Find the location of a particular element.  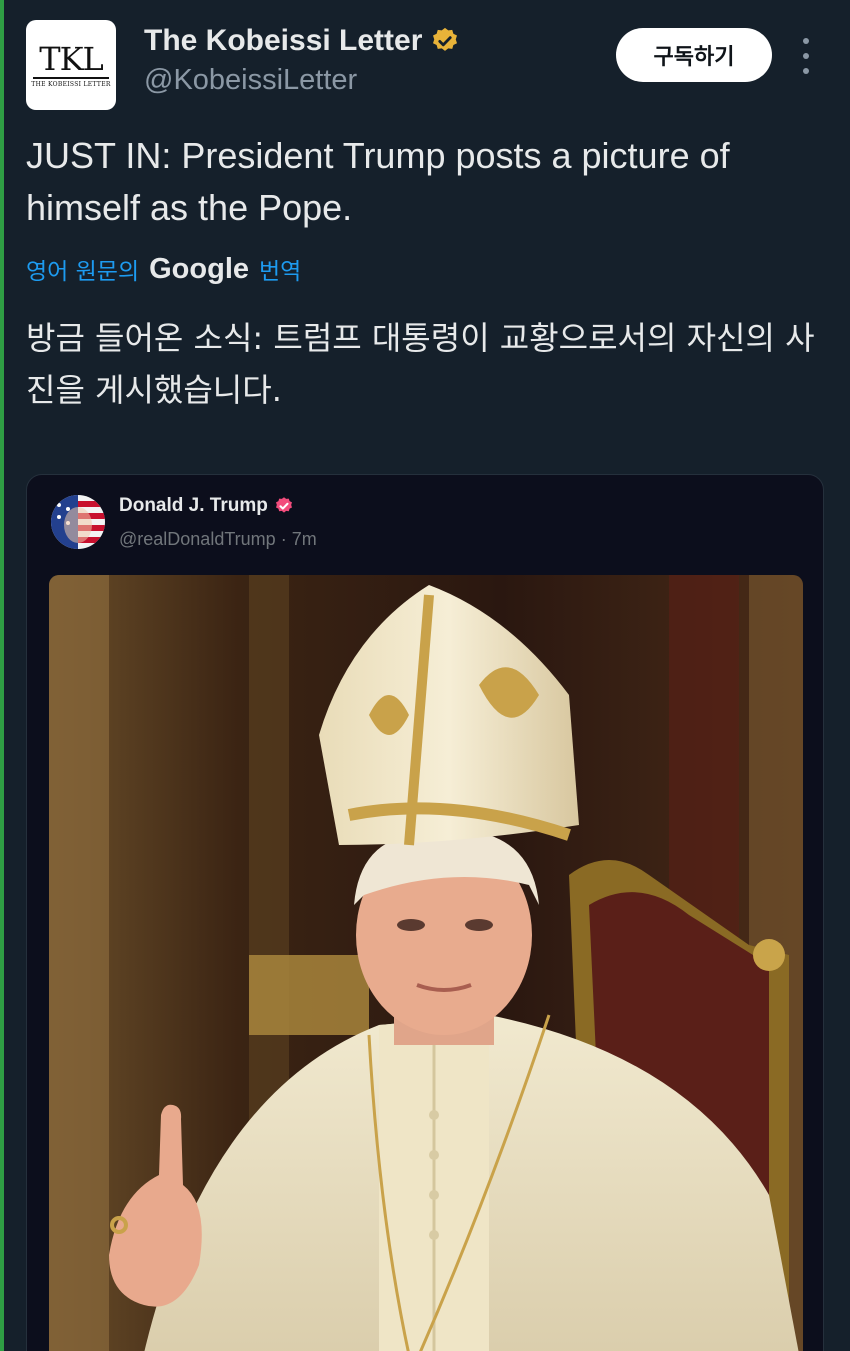

translation-attribution: 영어 원문의 Google 번역 is located at coordinates (163, 269).